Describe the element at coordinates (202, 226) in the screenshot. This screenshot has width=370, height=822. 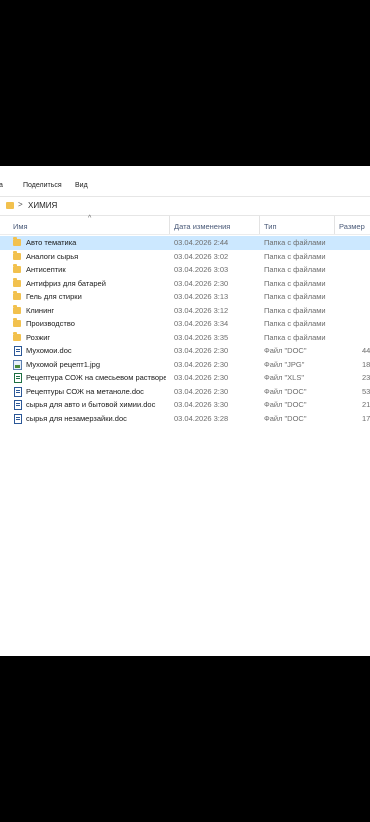
I see `column-header-date: Дата изменения` at that location.